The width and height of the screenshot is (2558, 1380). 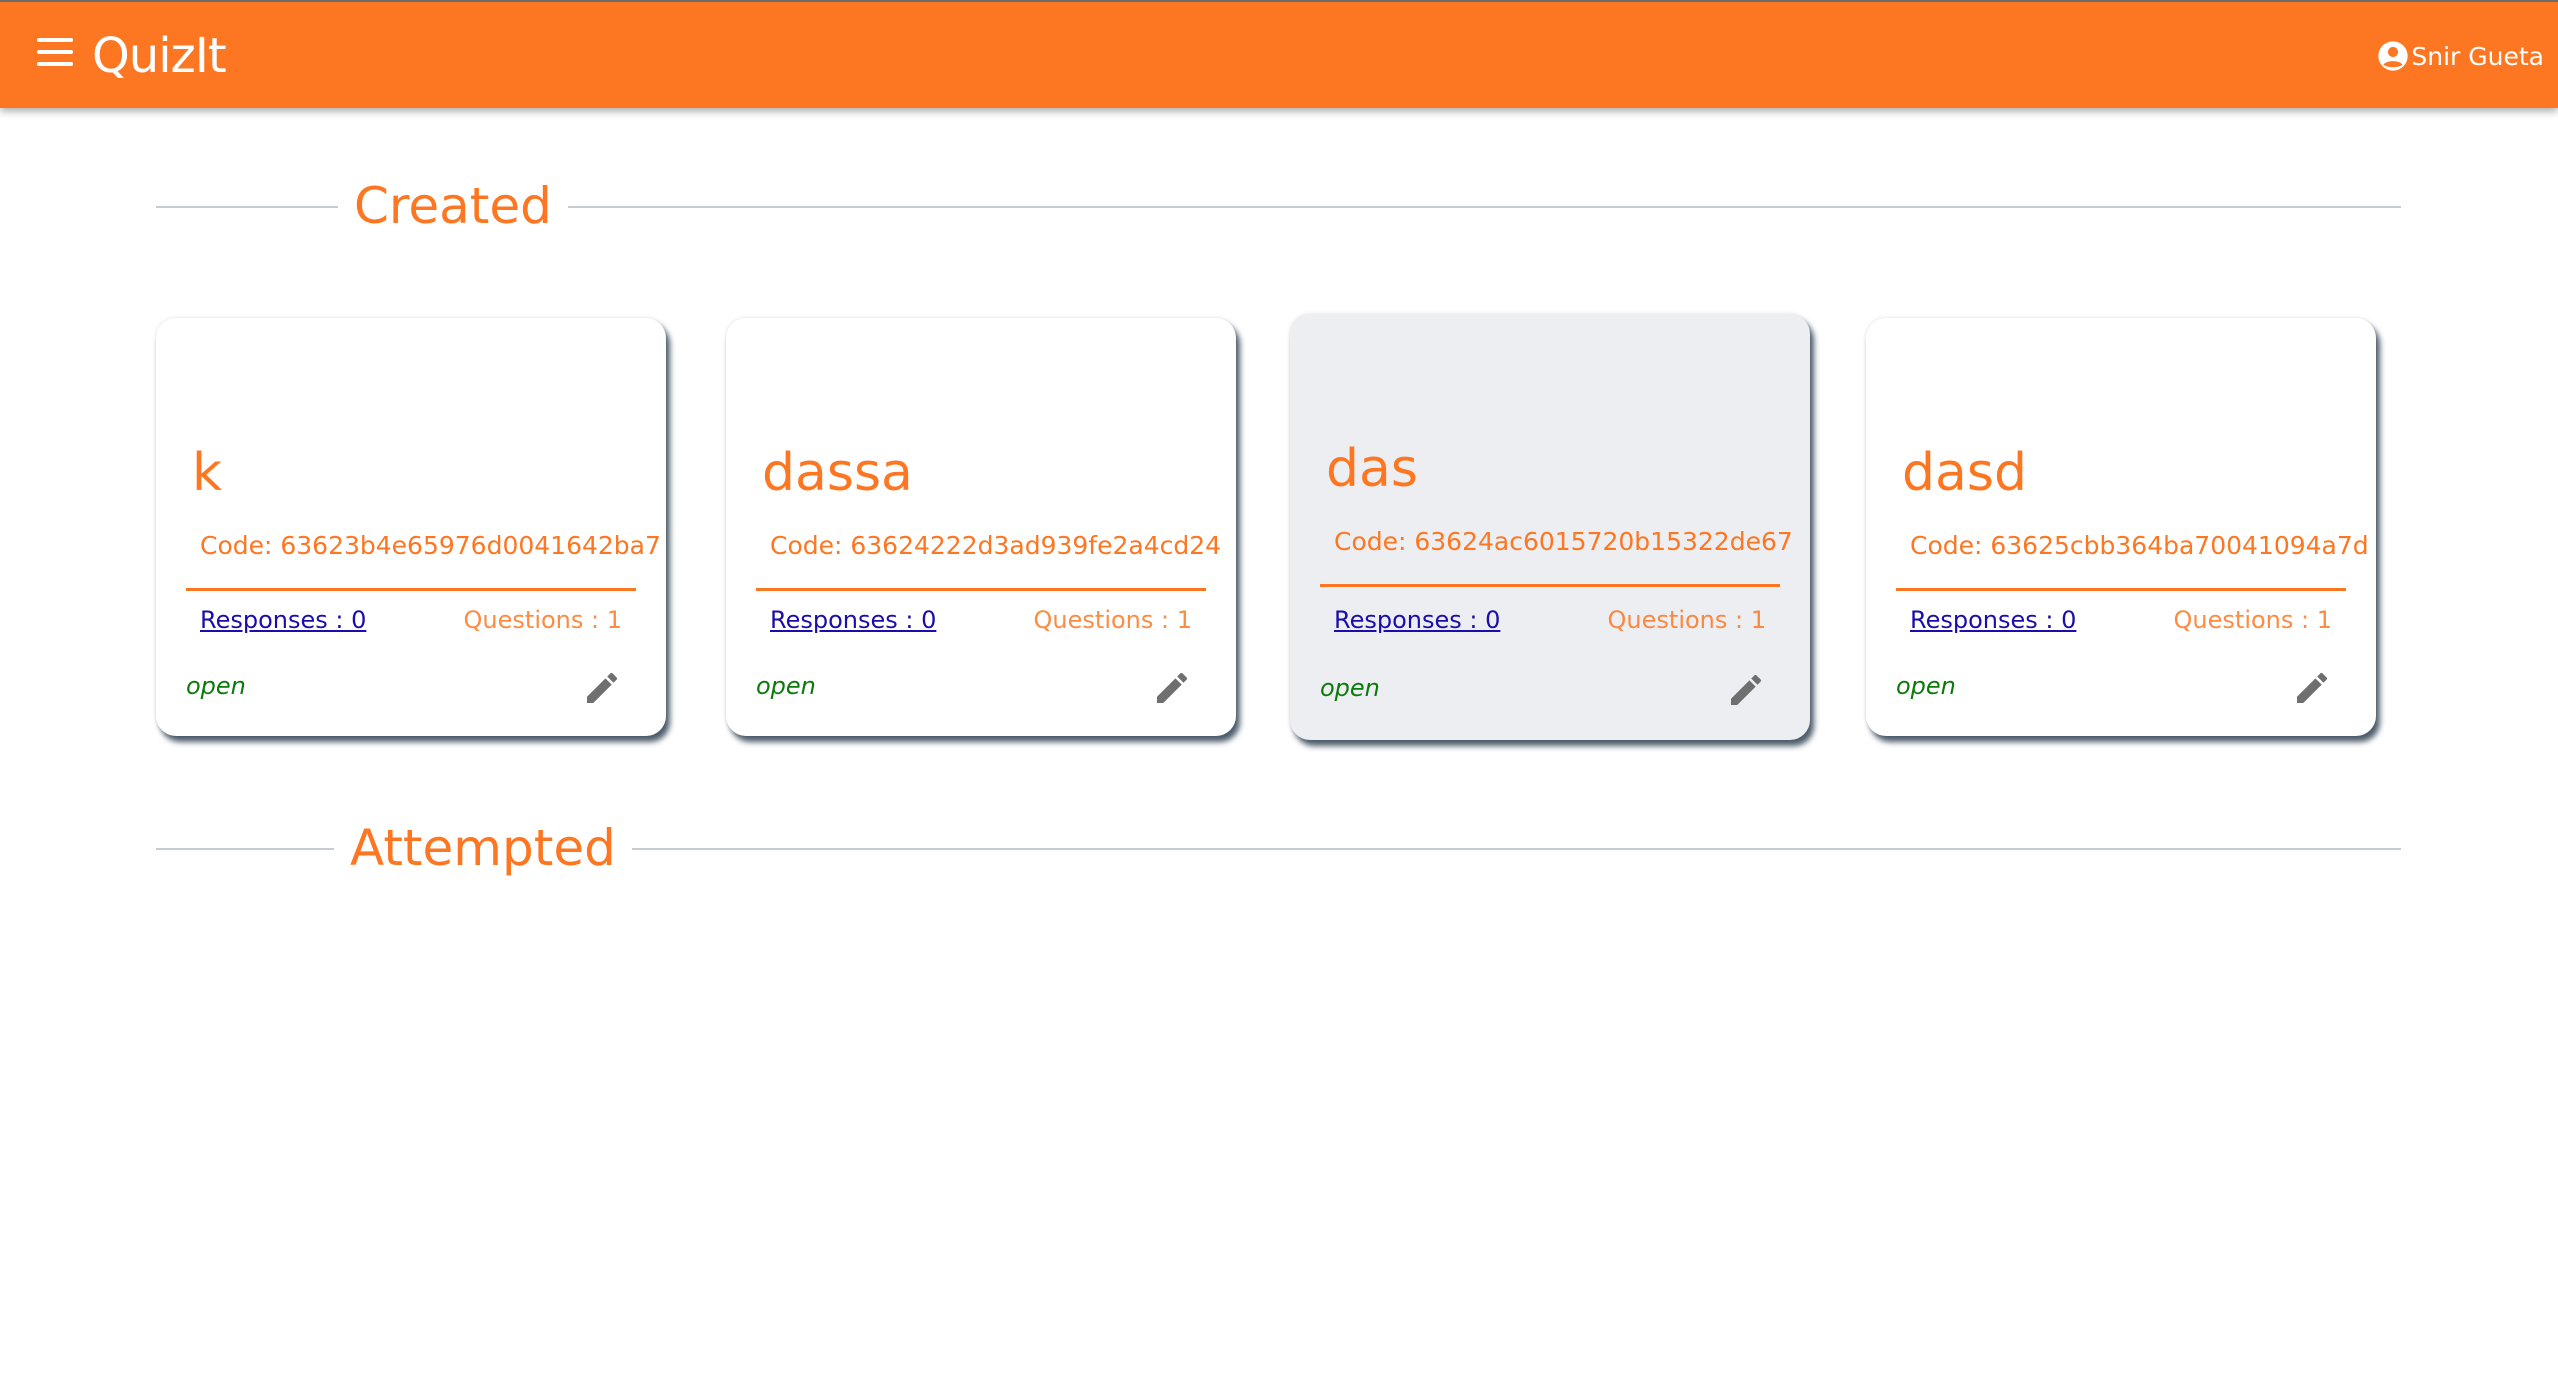 I want to click on created-section-header: Created, so click(x=1278, y=206).